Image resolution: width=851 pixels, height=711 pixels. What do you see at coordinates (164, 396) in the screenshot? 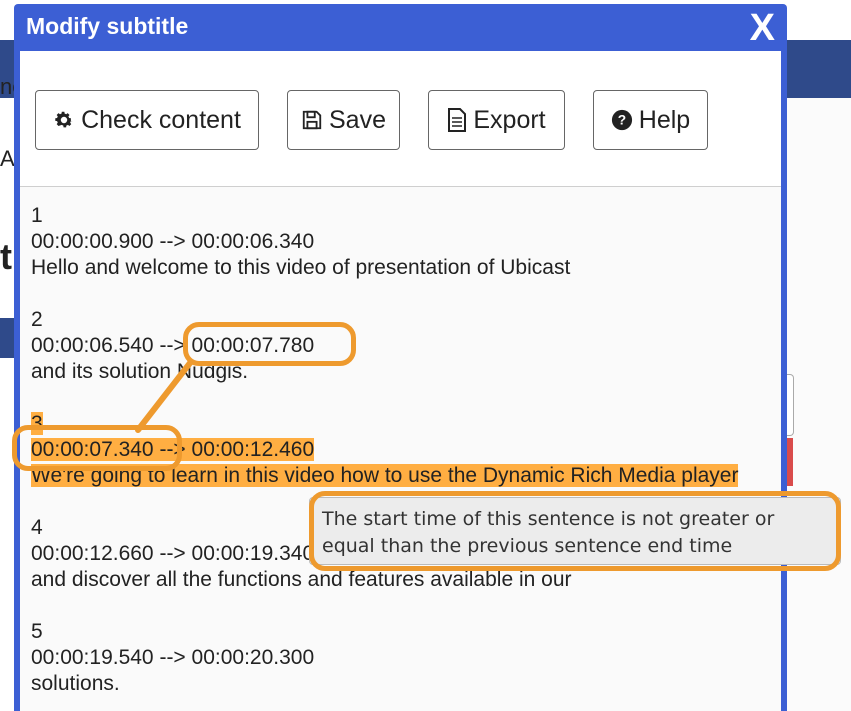
I see `annotation-connector-line` at bounding box center [164, 396].